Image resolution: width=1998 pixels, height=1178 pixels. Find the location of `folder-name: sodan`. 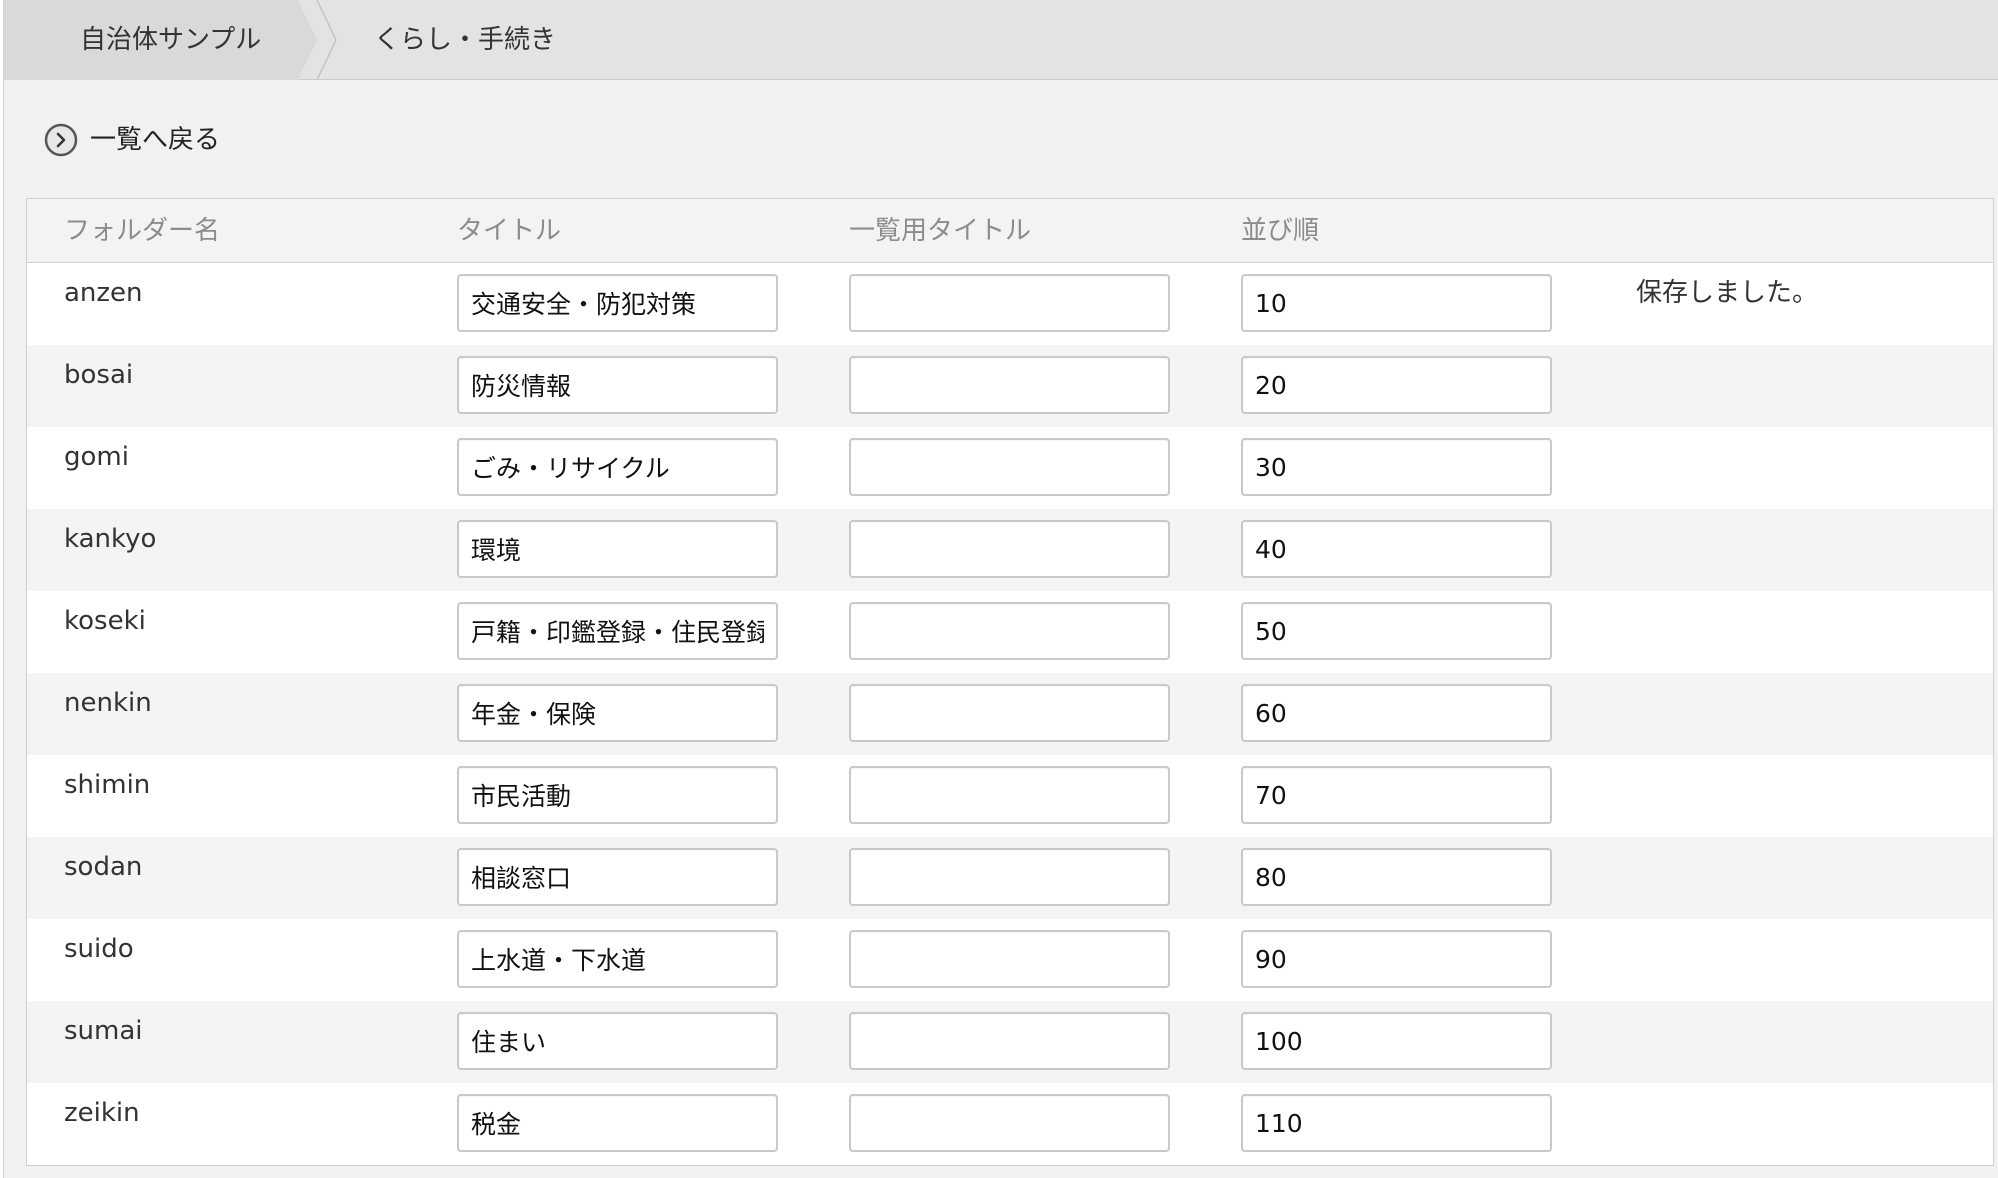

folder-name: sodan is located at coordinates (103, 867).